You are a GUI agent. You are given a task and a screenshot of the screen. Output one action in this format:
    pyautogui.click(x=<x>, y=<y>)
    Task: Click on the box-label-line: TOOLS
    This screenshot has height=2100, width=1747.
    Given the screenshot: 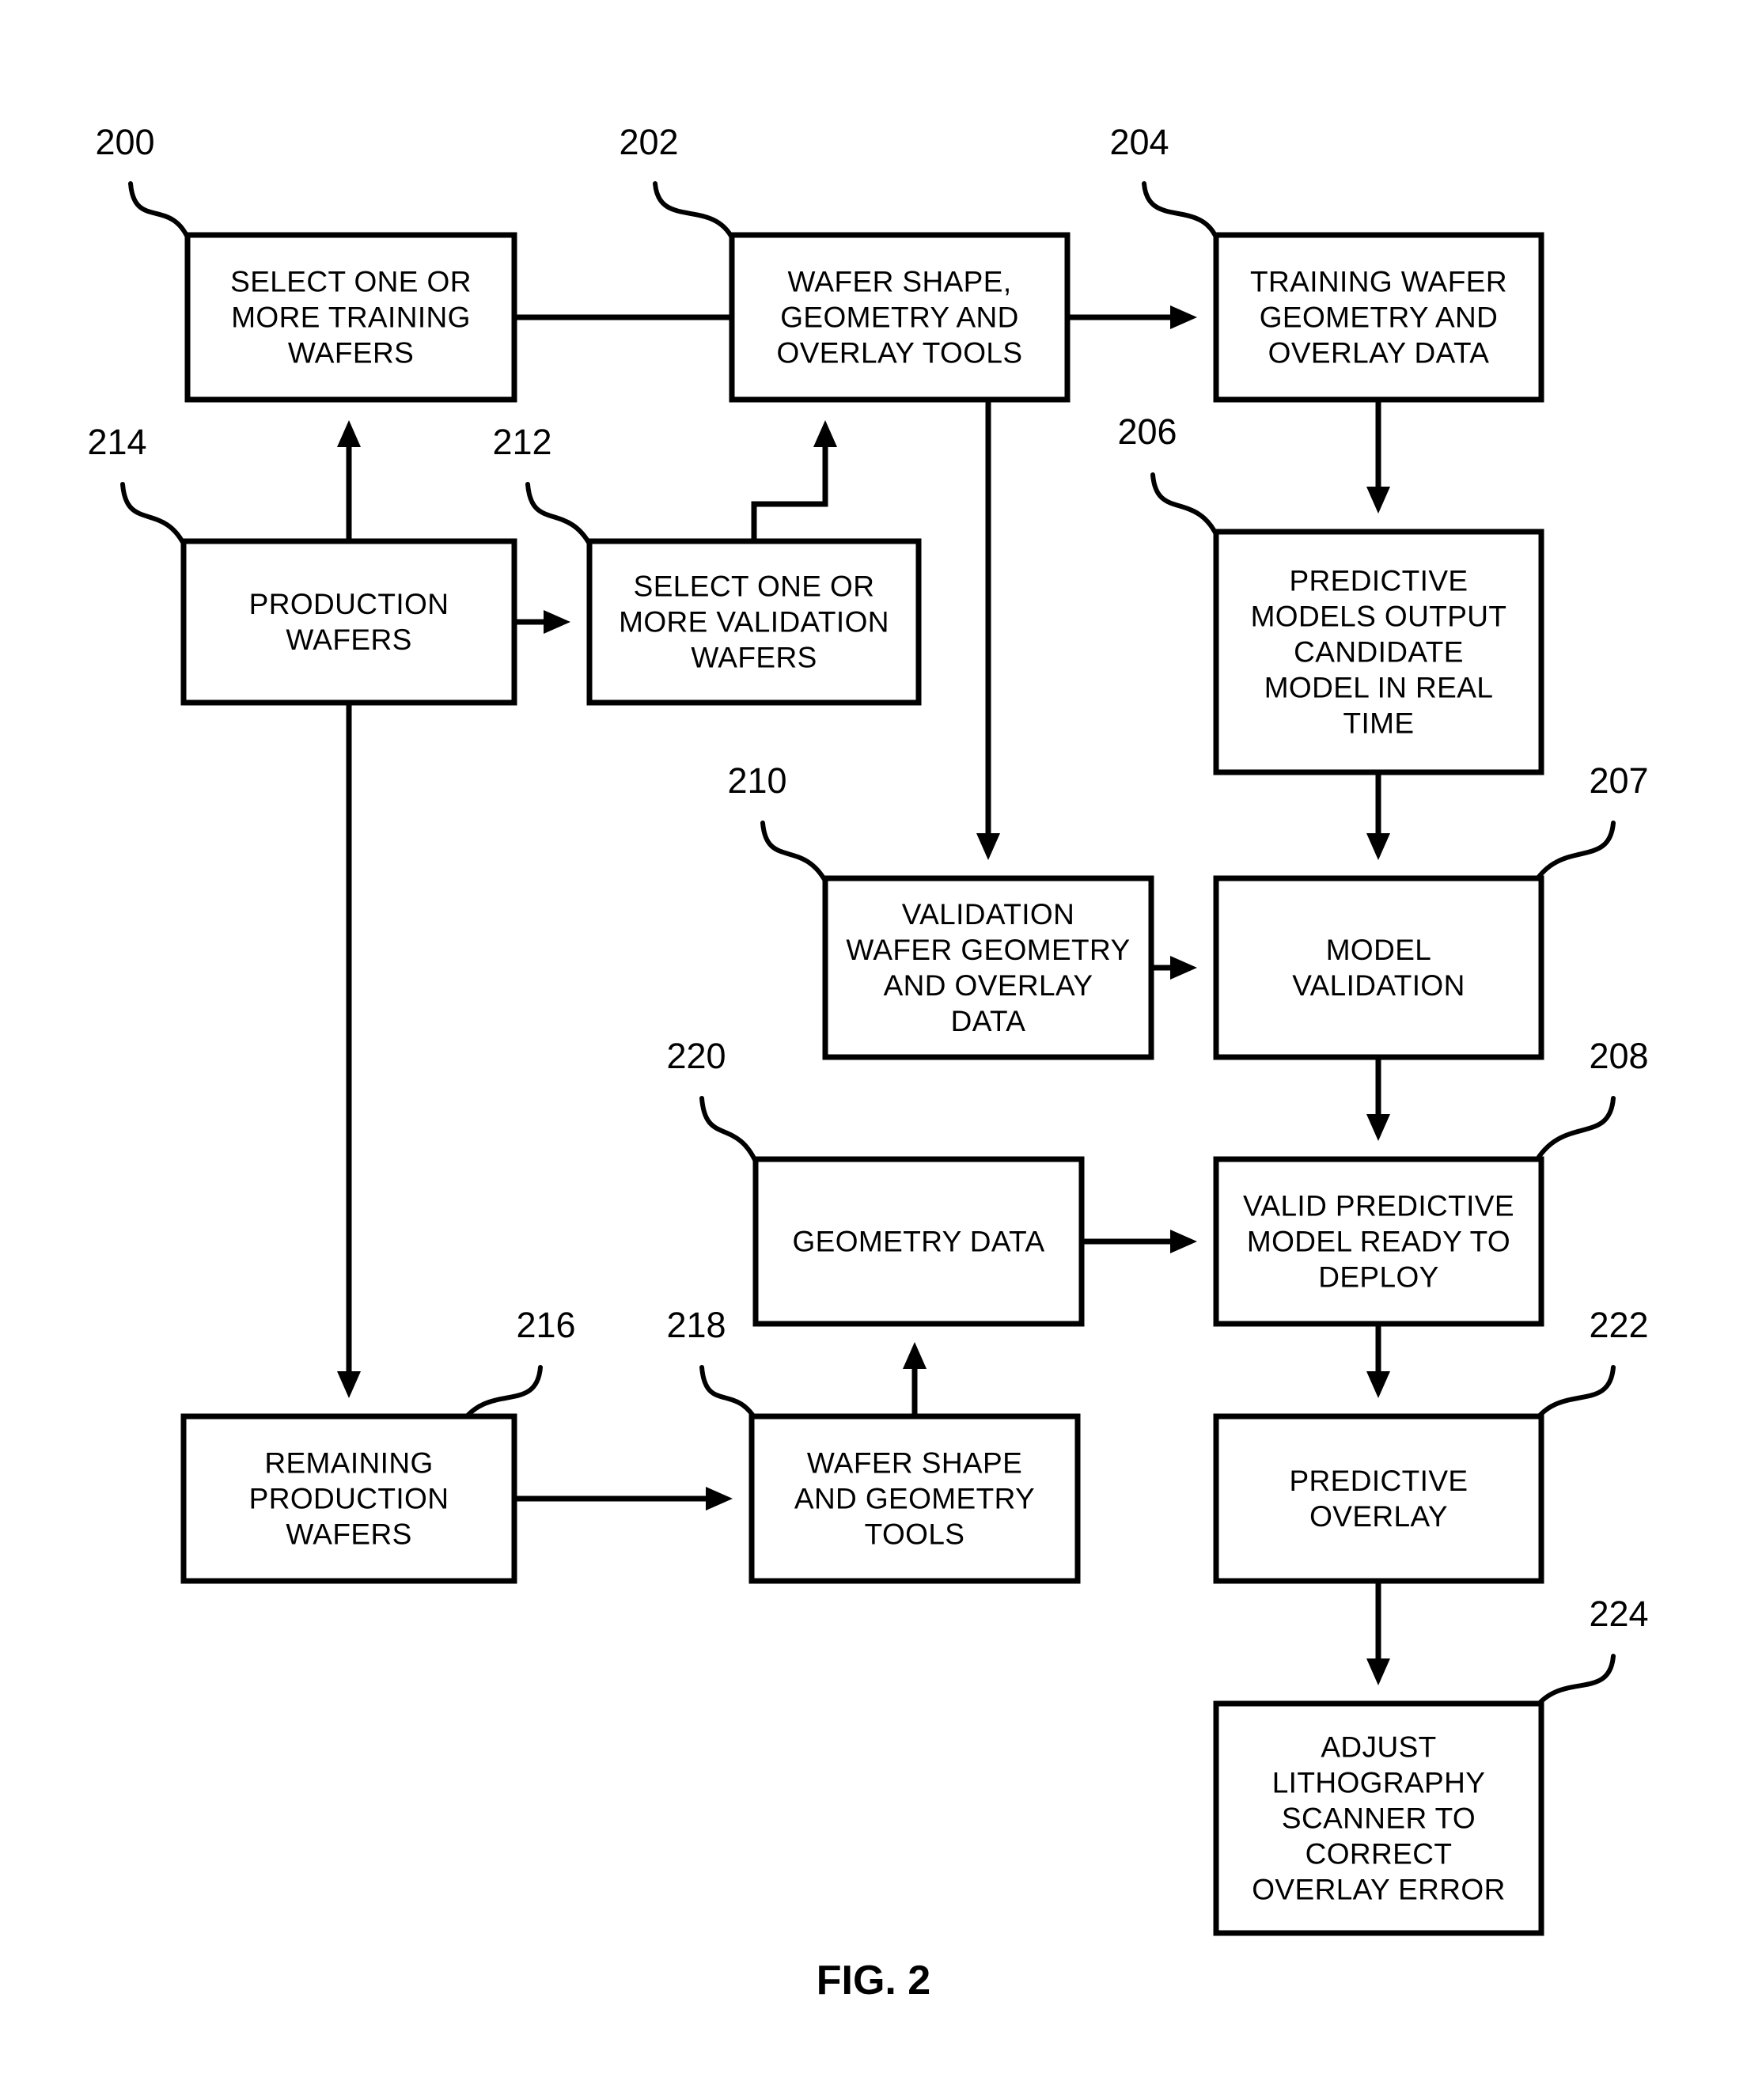 What is the action you would take?
    pyautogui.click(x=915, y=1534)
    